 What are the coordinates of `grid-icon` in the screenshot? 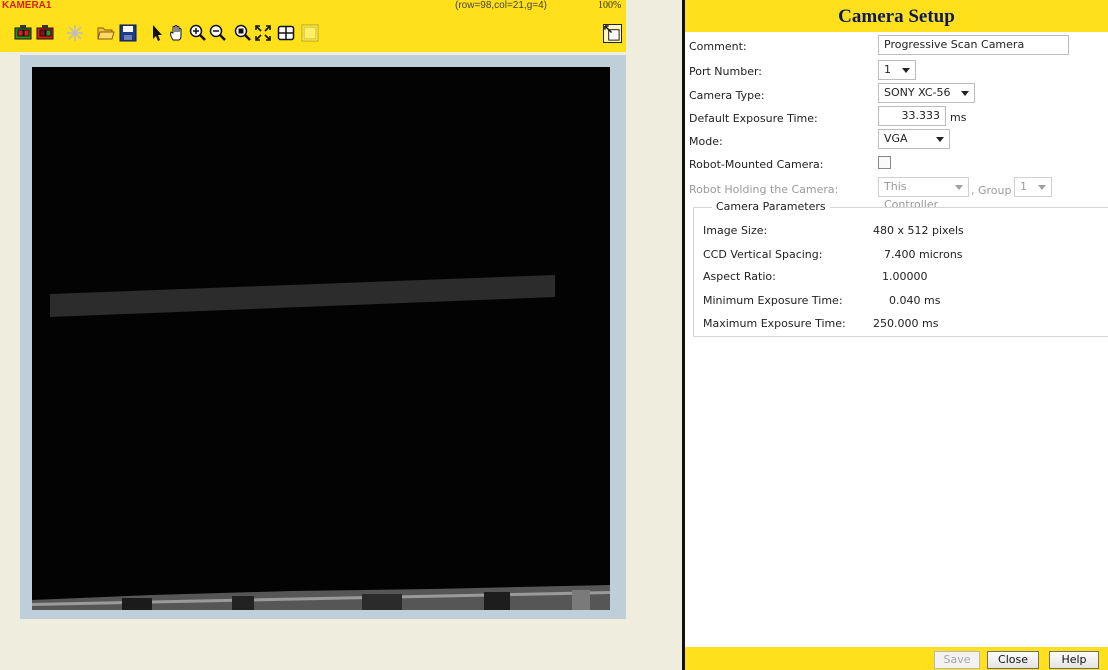 It's located at (286, 33).